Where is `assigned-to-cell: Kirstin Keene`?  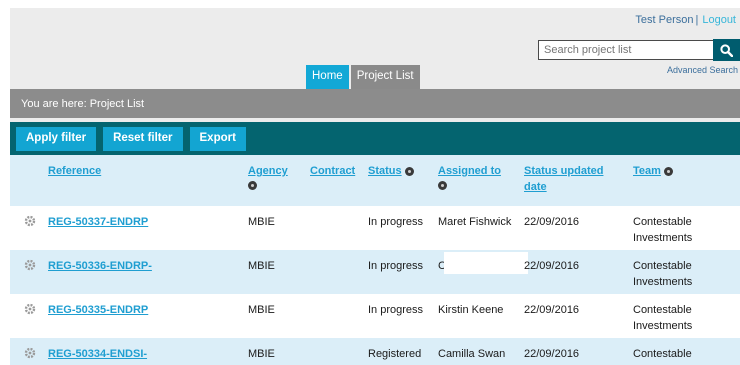 assigned-to-cell: Kirstin Keene is located at coordinates (471, 310).